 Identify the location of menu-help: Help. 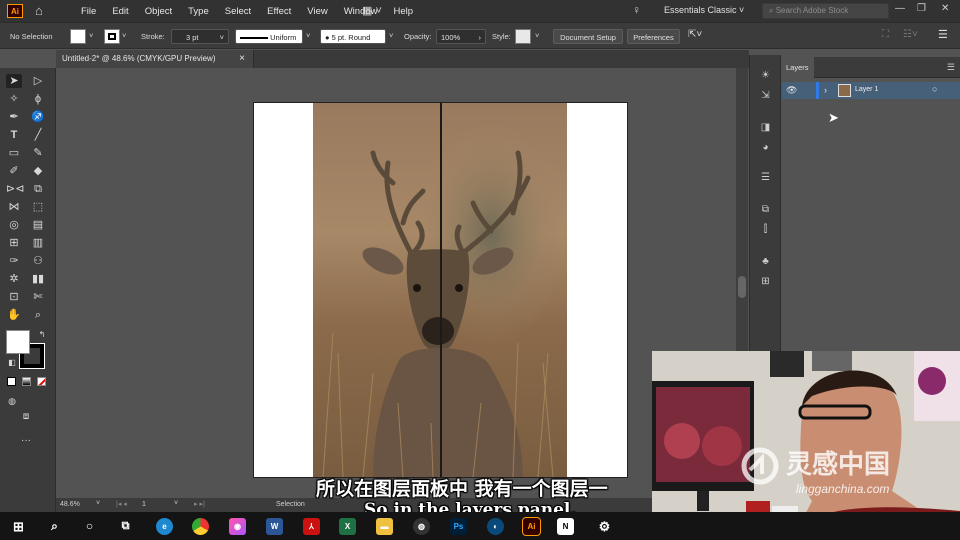
(404, 11).